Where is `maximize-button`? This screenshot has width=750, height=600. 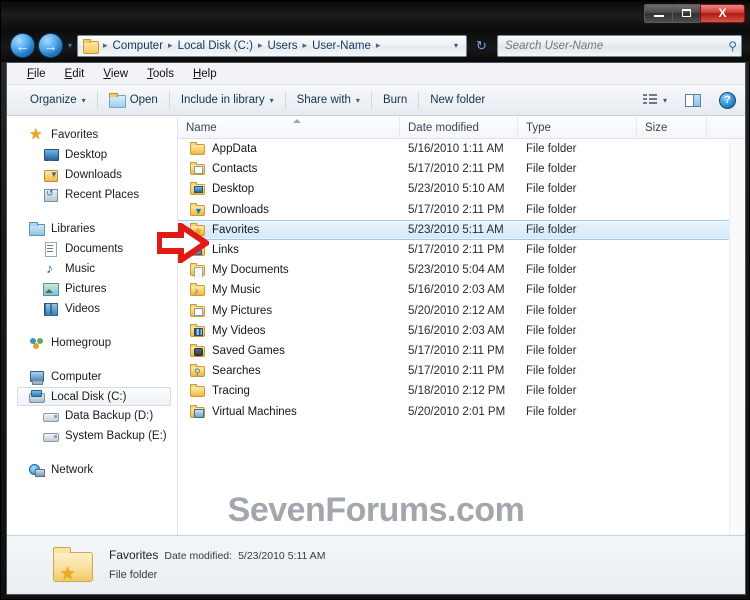
maximize-button is located at coordinates (686, 13).